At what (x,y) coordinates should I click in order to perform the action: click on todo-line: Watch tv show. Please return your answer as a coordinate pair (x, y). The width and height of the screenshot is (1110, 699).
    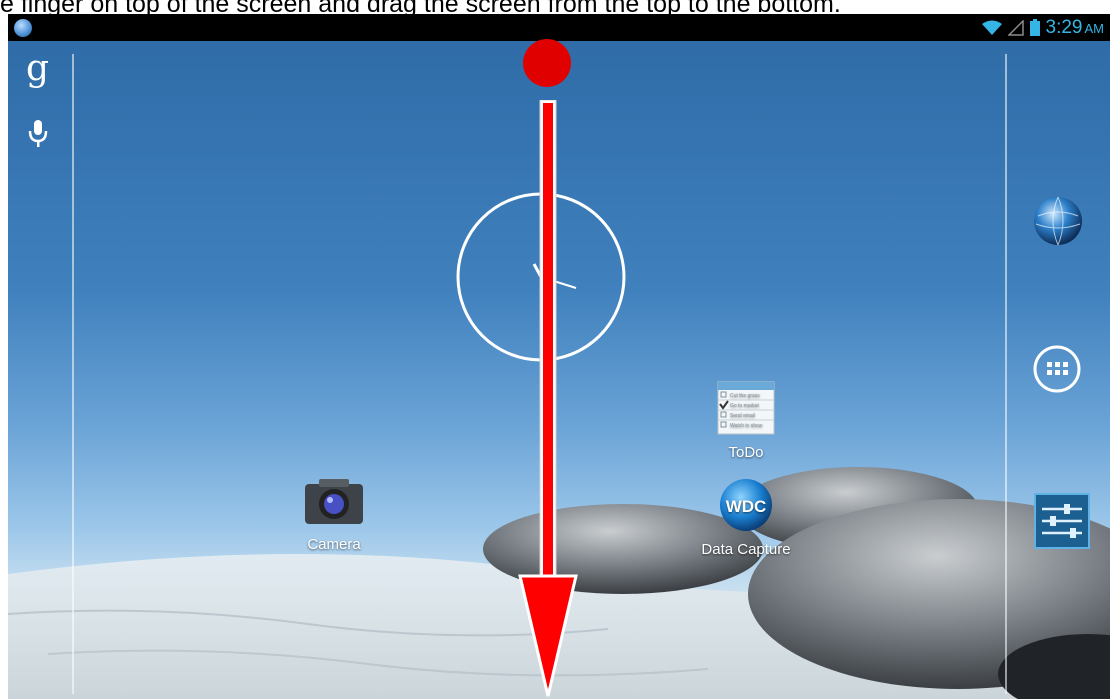
    Looking at the image, I should click on (746, 426).